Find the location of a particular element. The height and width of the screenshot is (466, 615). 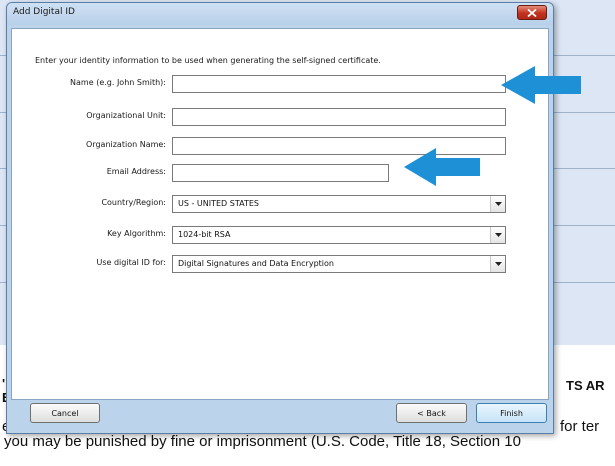

finish-button: Finish is located at coordinates (511, 413).